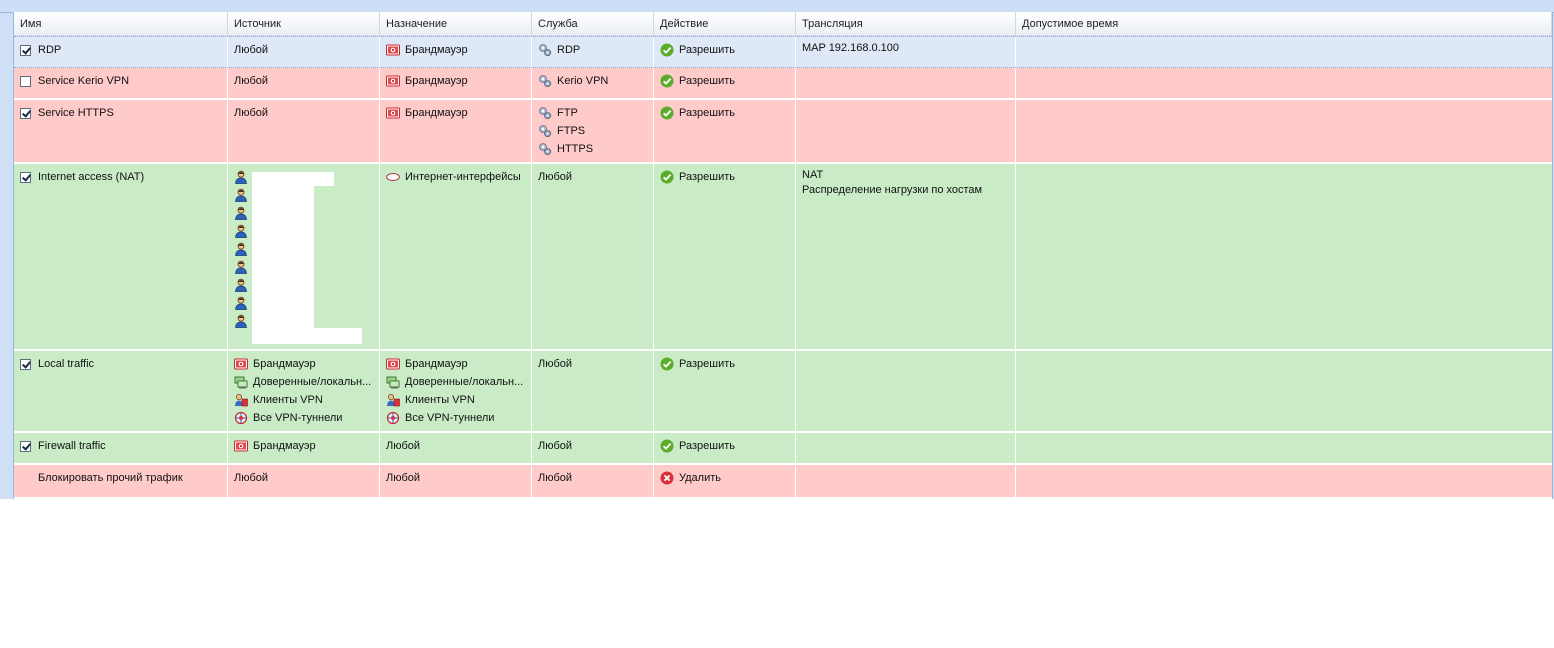  I want to click on destination-text: Клиенты VPN, so click(440, 400).